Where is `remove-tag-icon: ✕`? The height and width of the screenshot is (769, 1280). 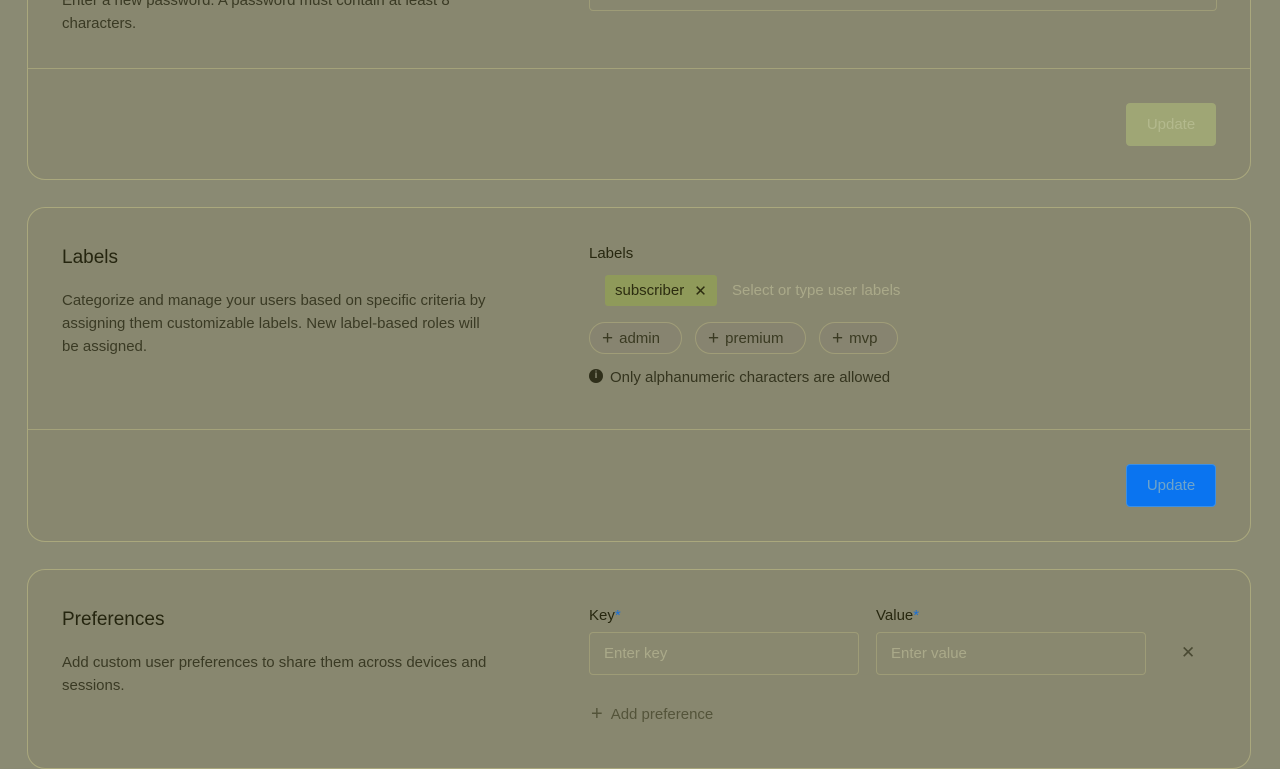 remove-tag-icon: ✕ is located at coordinates (700, 291).